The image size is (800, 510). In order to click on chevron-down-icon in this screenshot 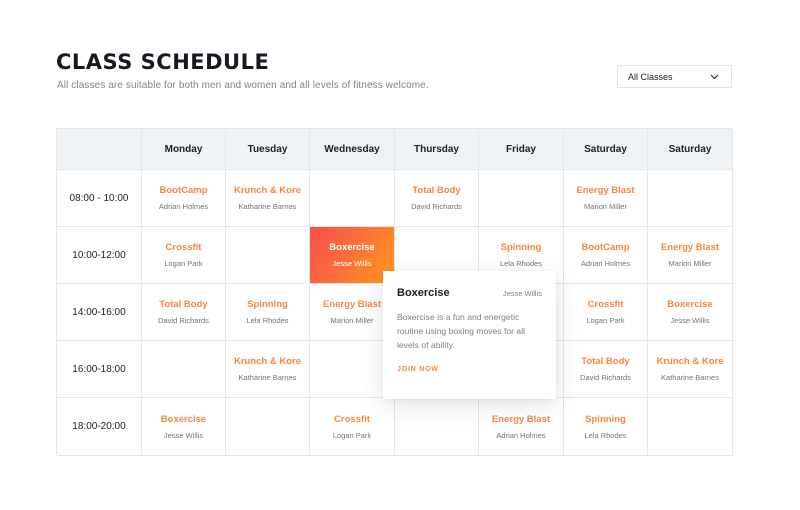, I will do `click(714, 77)`.